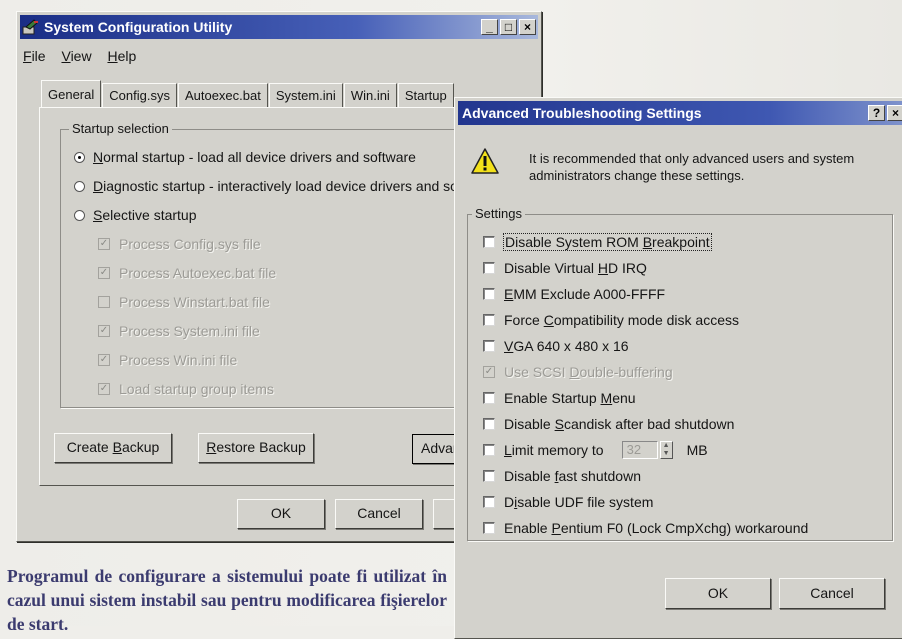 The height and width of the screenshot is (639, 902). Describe the element at coordinates (639, 450) in the screenshot. I see `memory-limit-input: 32` at that location.